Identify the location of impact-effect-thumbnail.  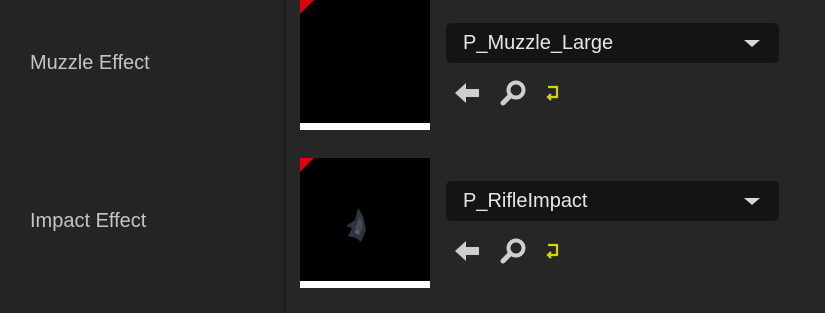
(365, 223).